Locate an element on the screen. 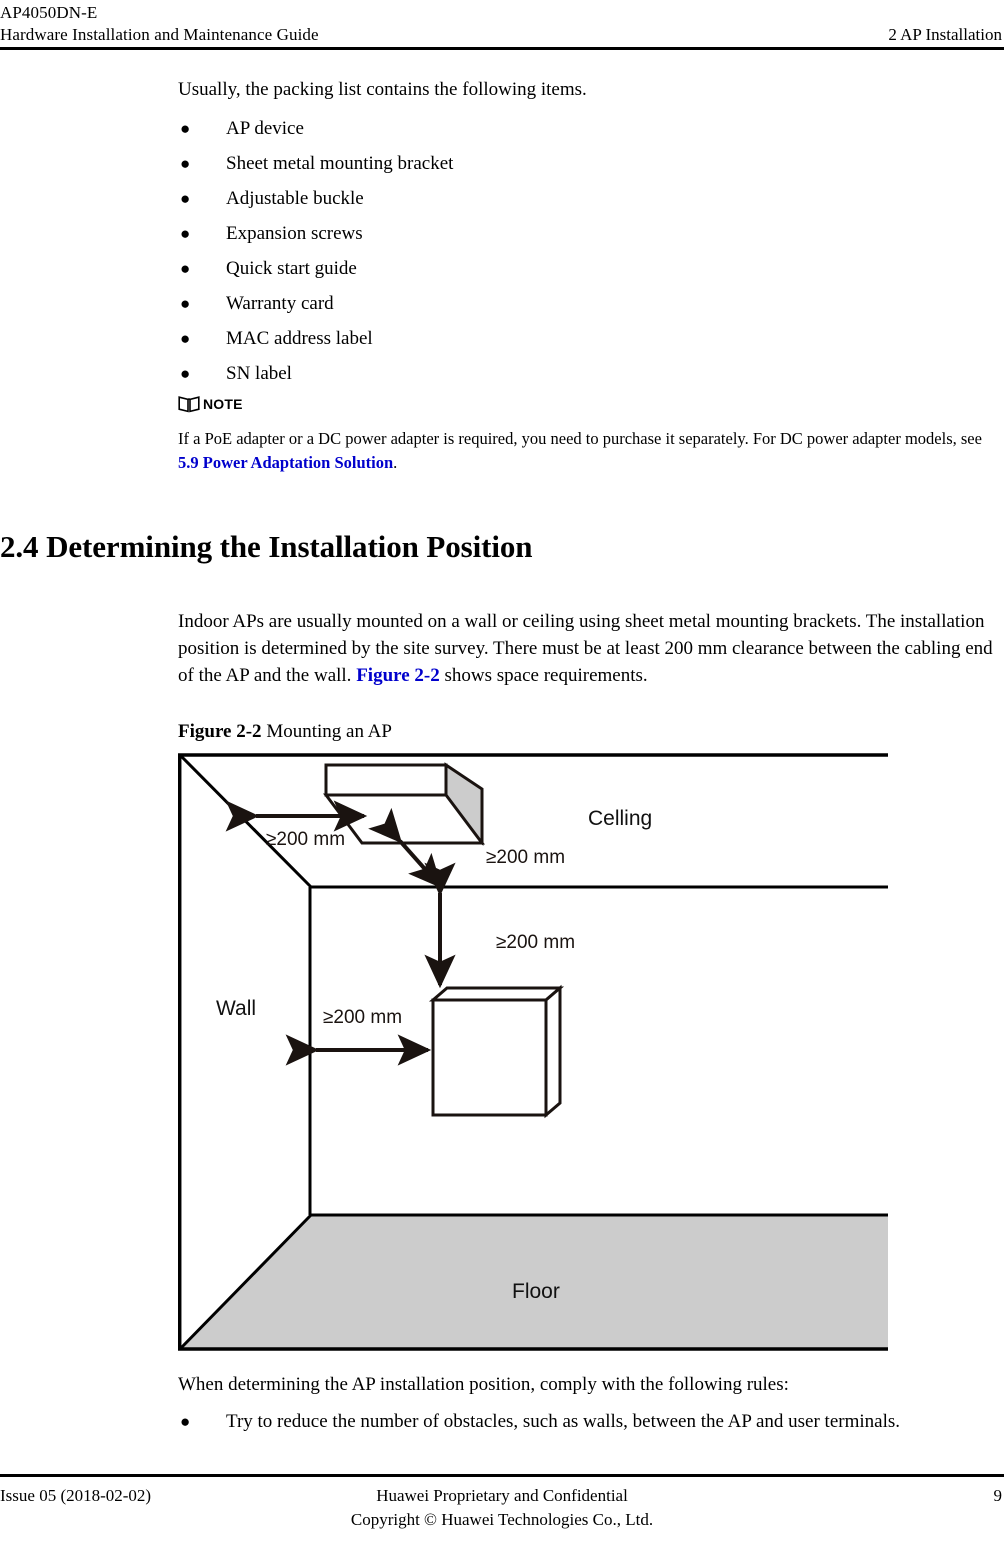  footer-page-number: 9 is located at coordinates (998, 1495).